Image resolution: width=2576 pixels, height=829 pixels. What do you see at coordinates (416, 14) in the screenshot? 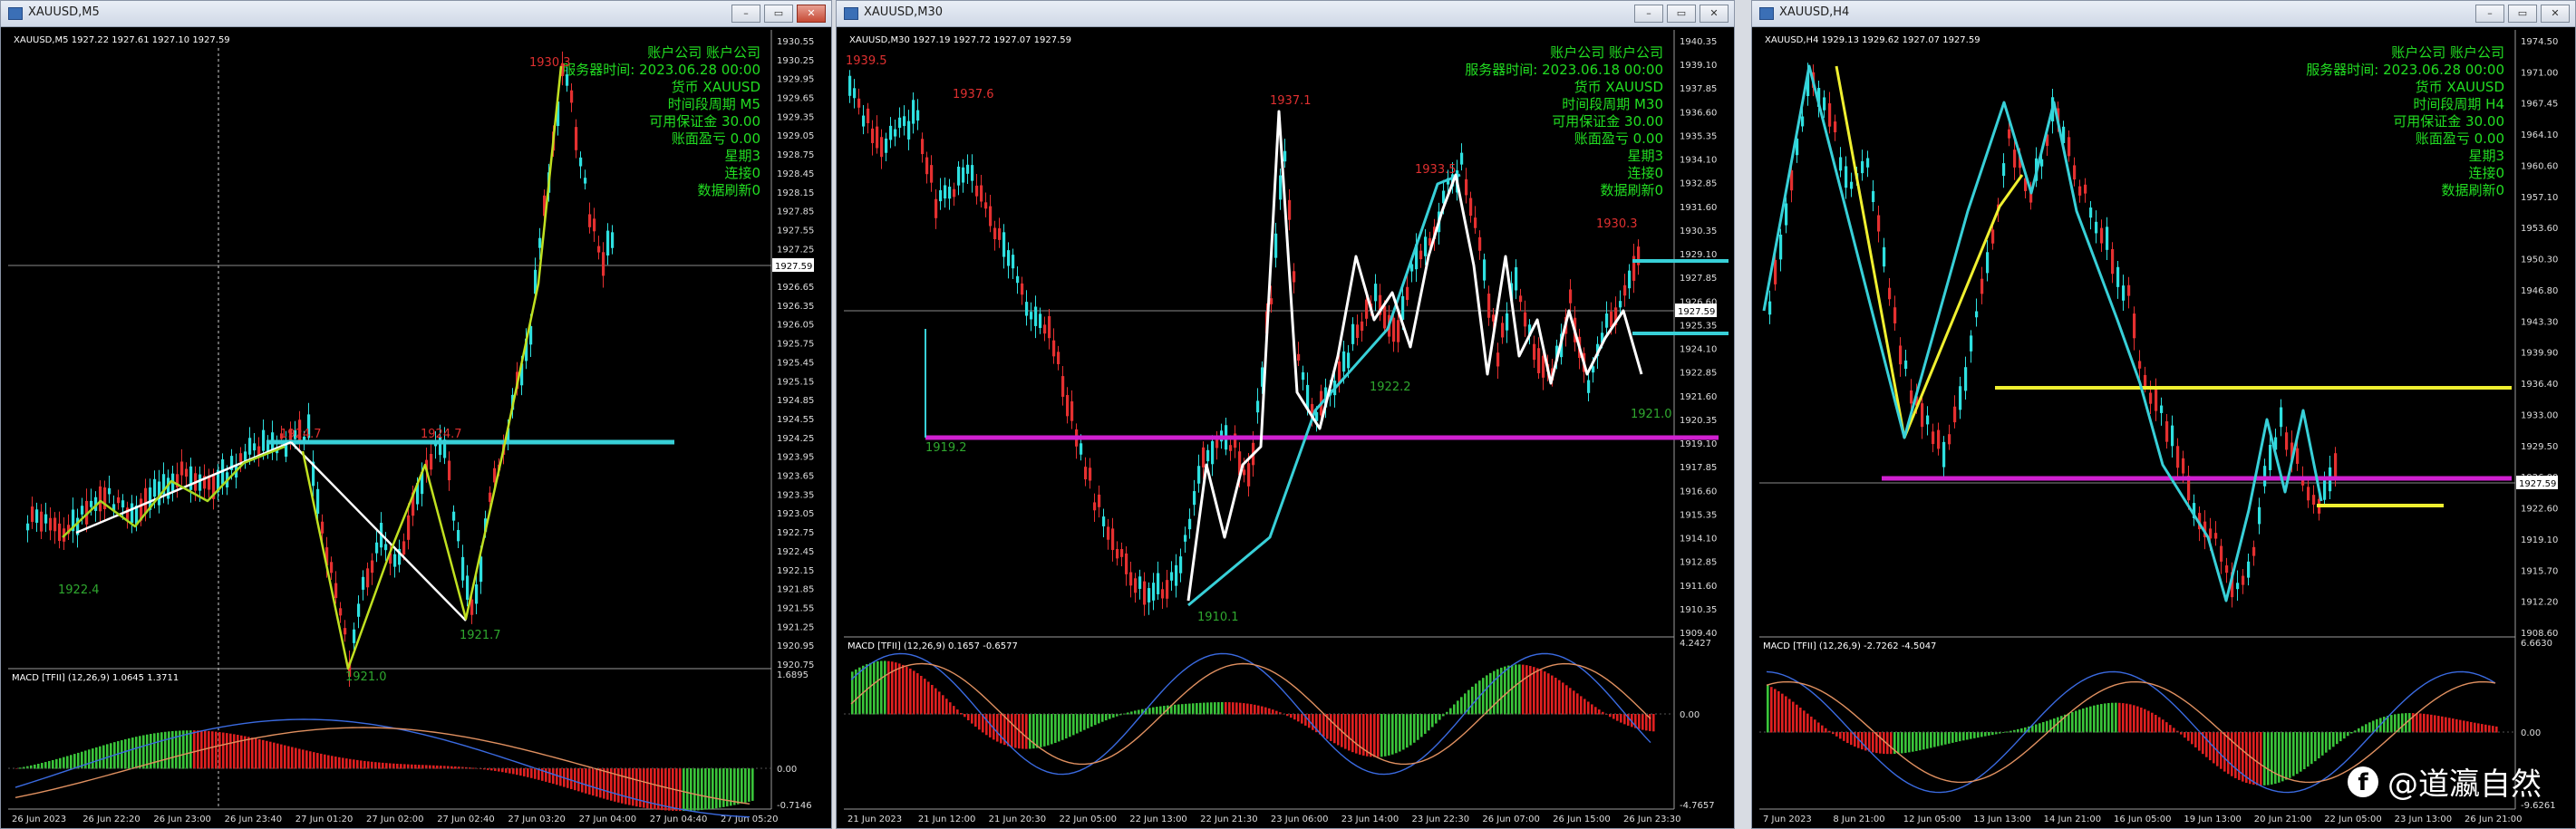
I see `window-titlebar: XAUUSD,M5 – ▭ ✕` at bounding box center [416, 14].